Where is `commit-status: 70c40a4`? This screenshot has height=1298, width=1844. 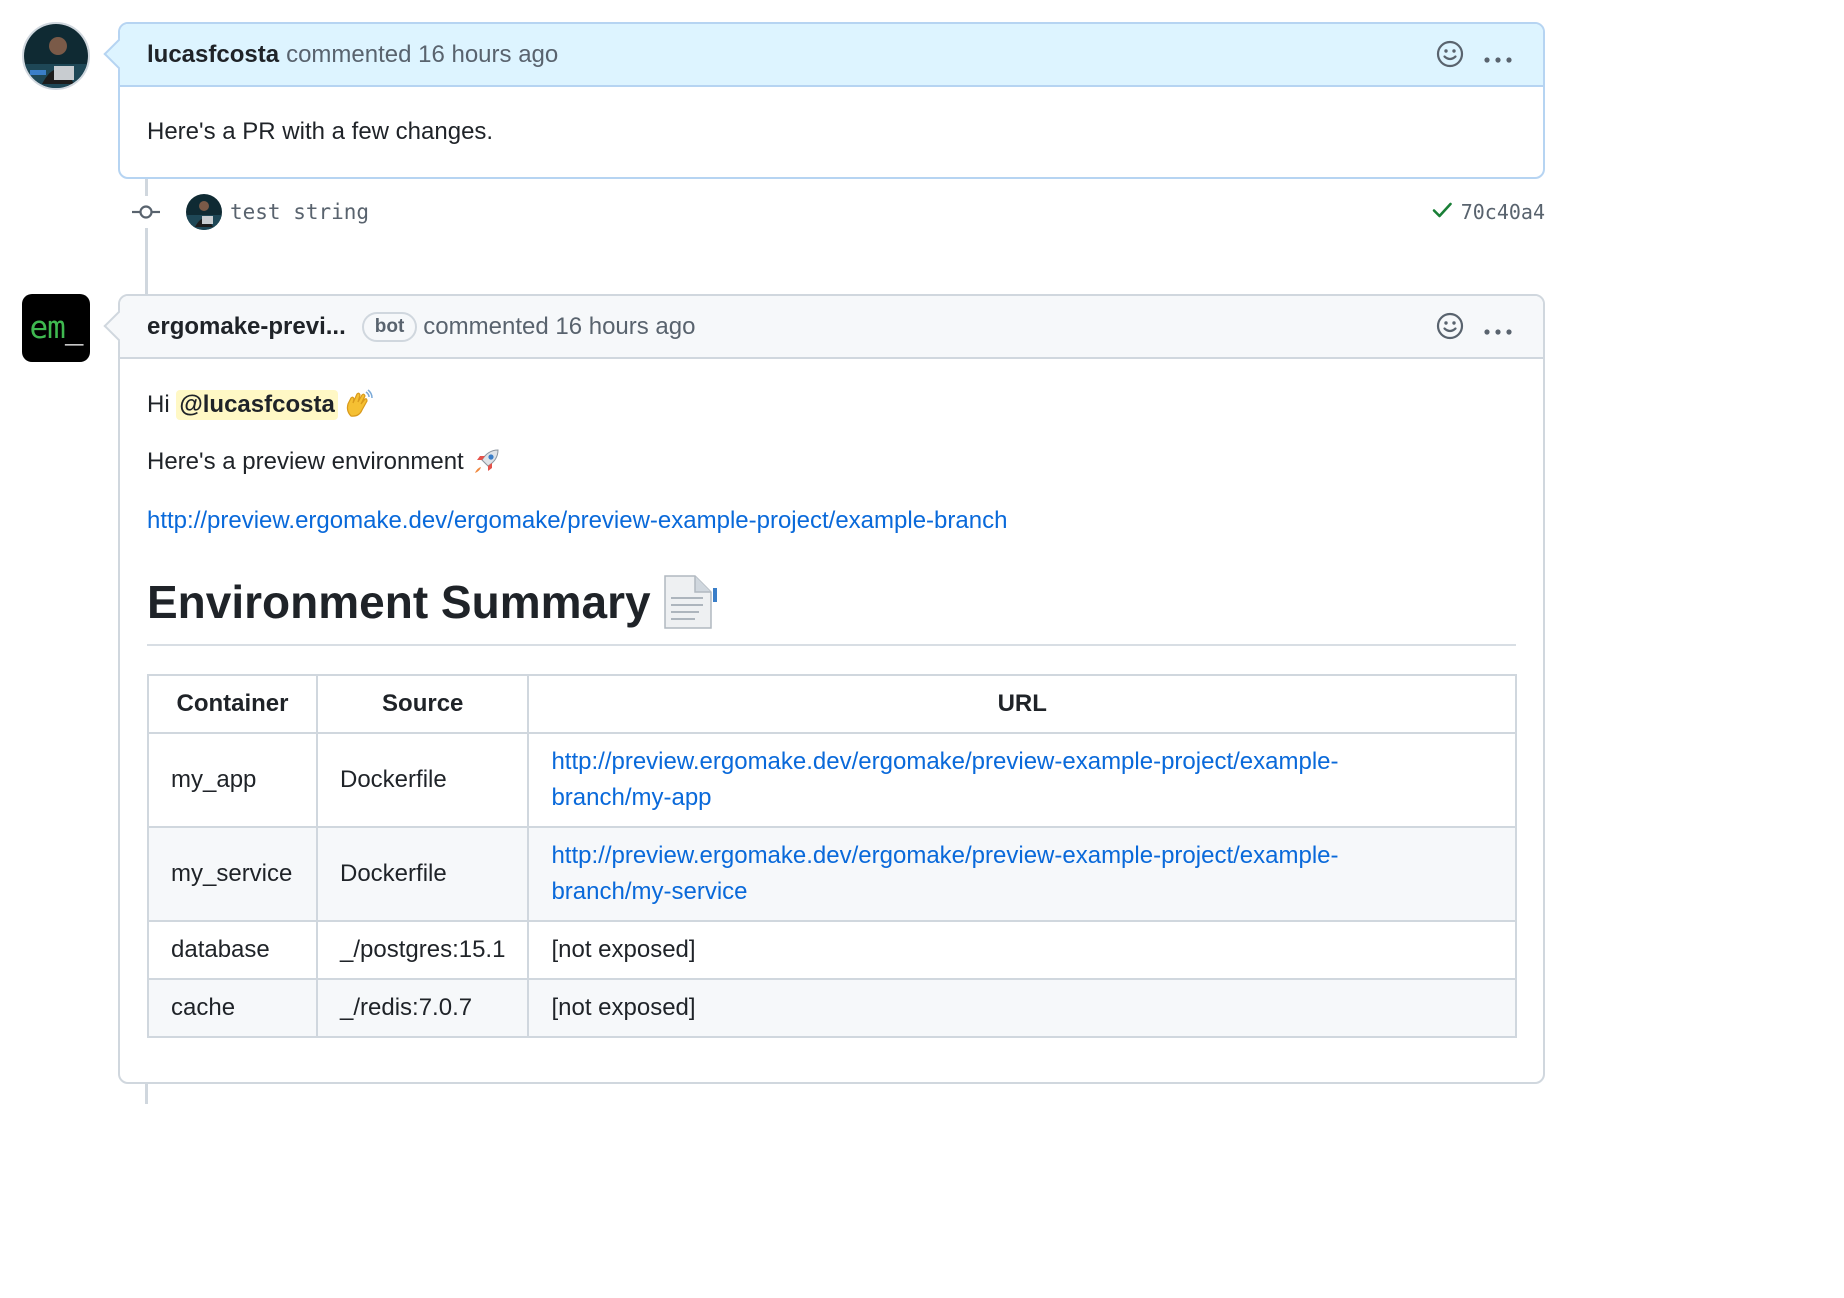 commit-status: 70c40a4 is located at coordinates (1488, 212).